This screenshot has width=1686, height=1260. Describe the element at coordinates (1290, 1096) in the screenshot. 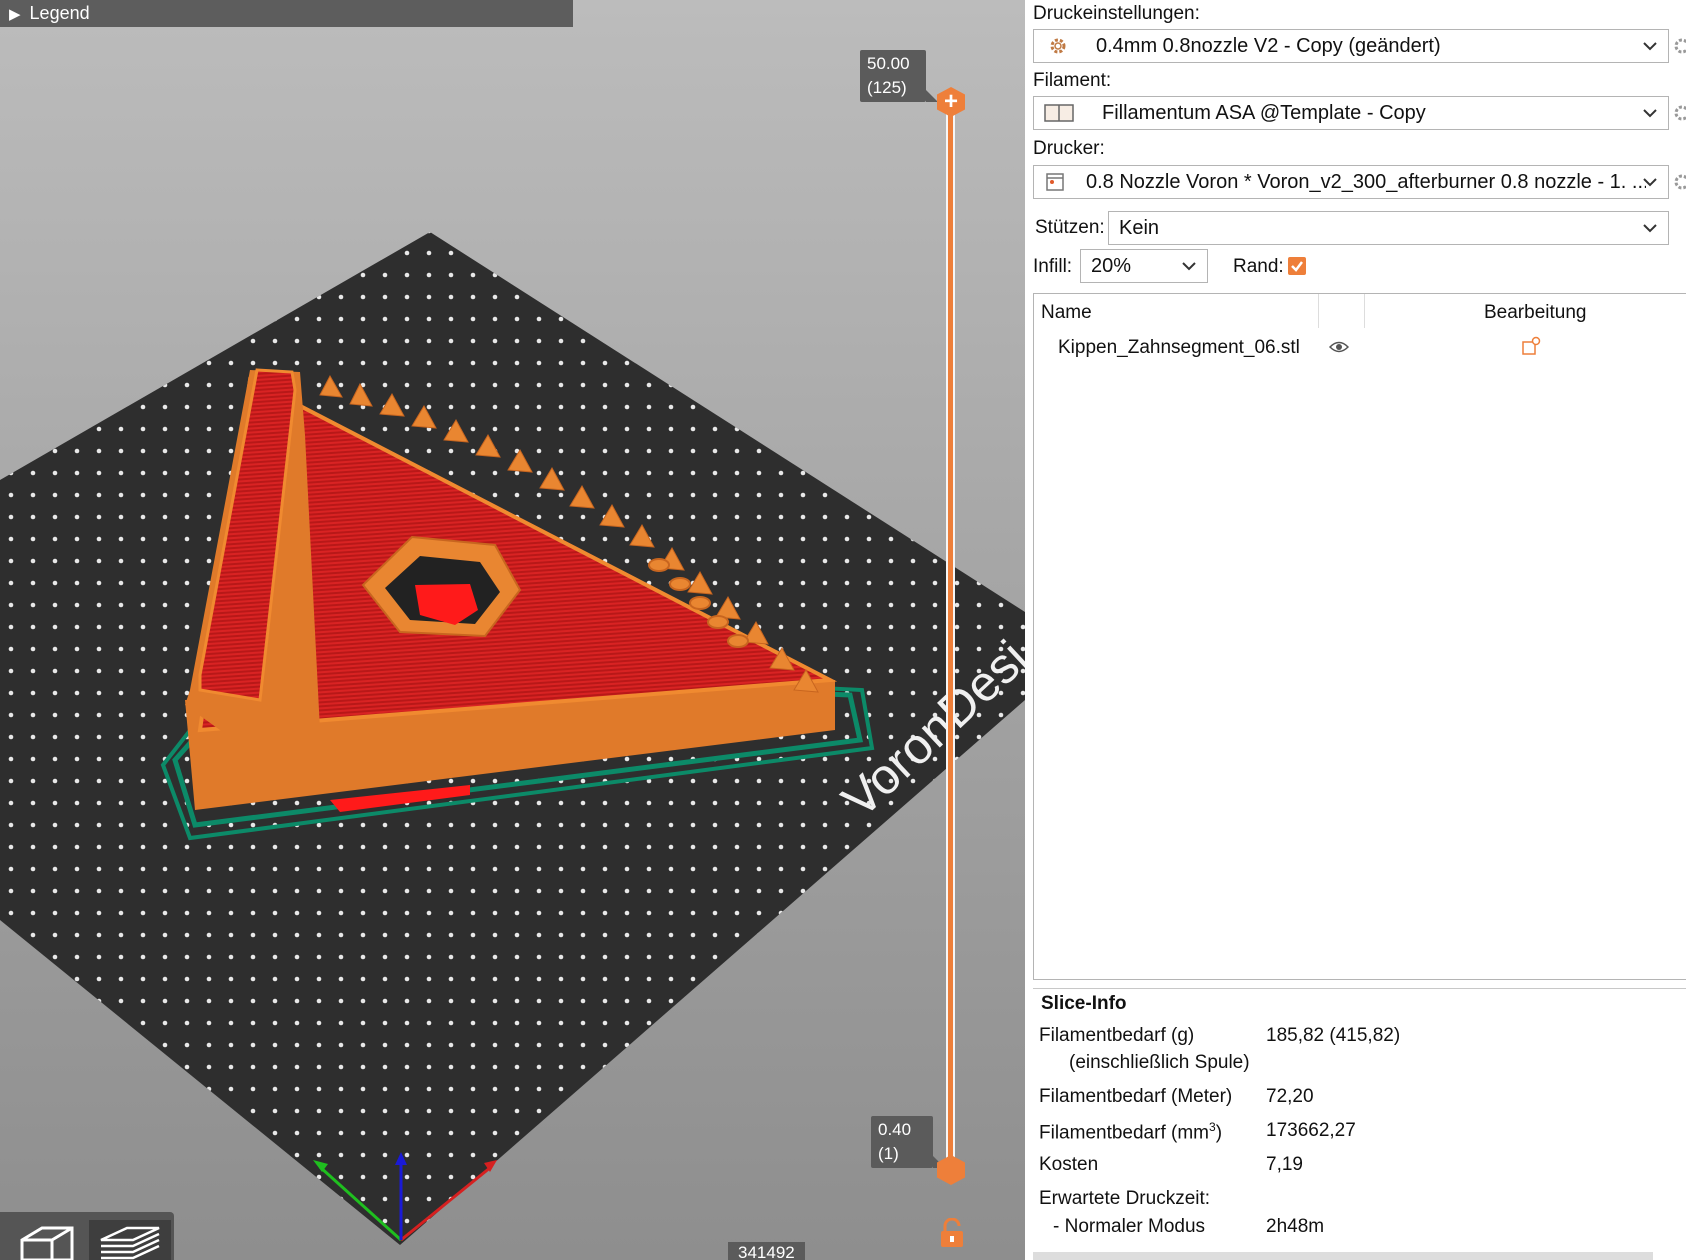

I see `slice-info-value: 72,20` at that location.